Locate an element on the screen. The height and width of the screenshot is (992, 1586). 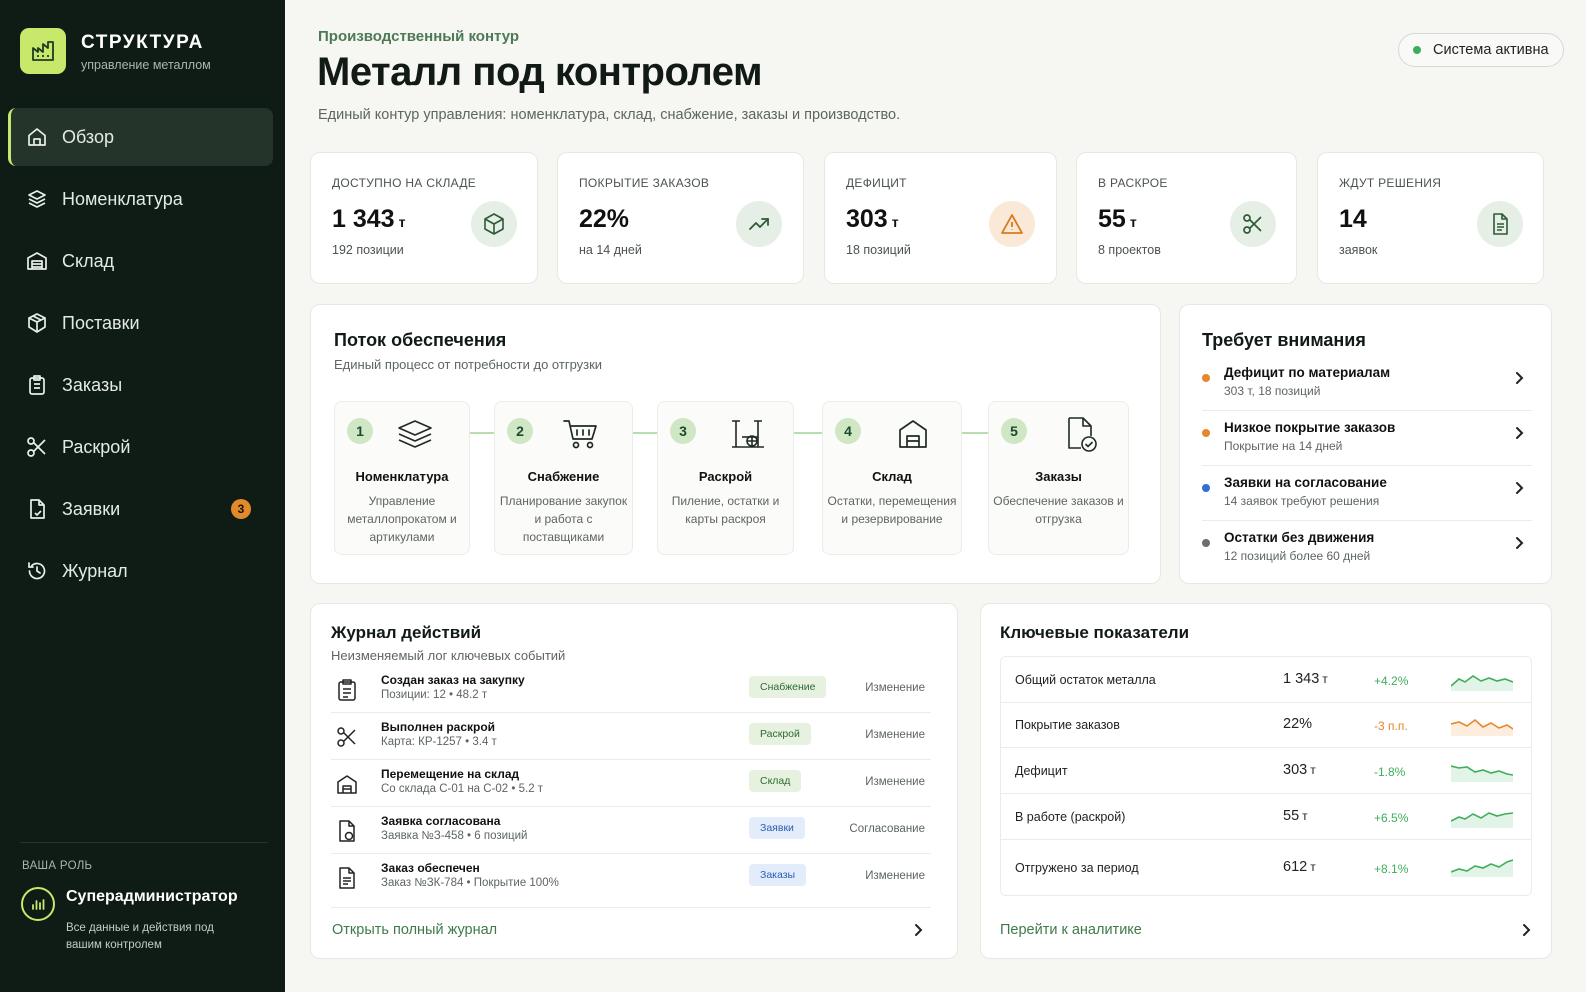
metric-value: 22% is located at coordinates (1298, 724).